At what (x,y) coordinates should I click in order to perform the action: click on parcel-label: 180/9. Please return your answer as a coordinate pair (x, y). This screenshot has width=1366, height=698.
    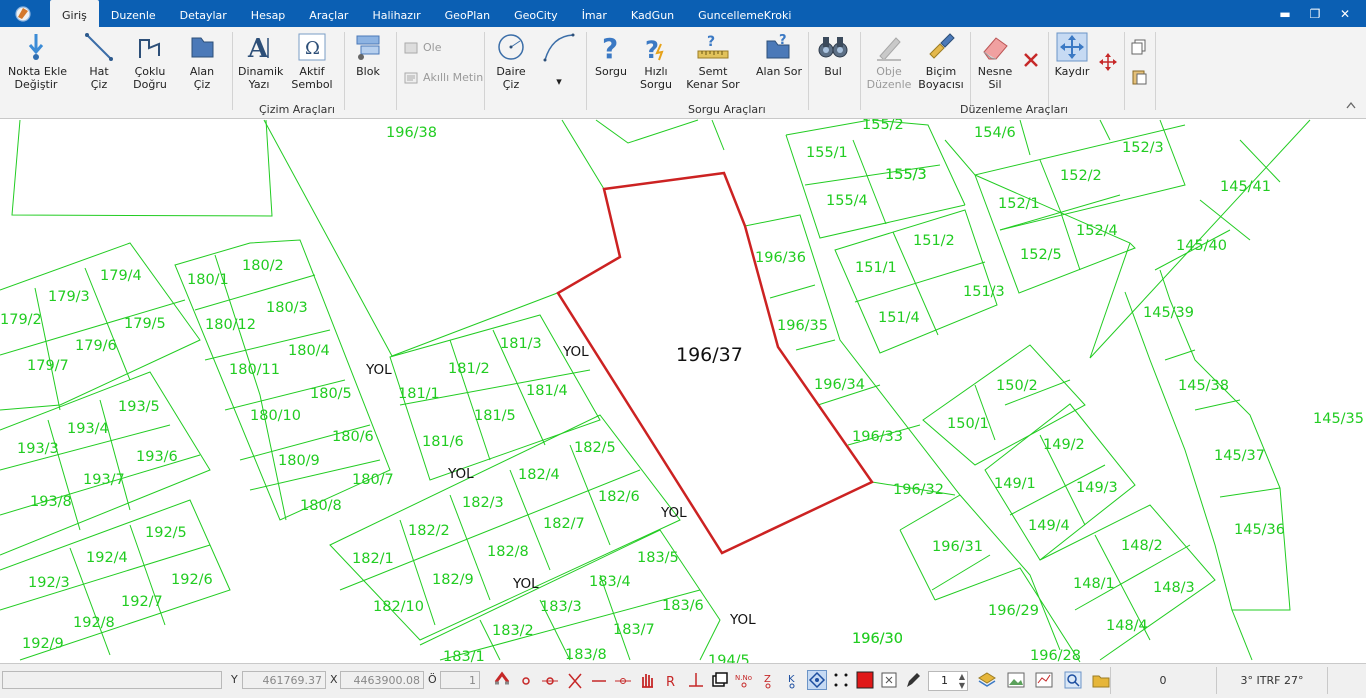
    Looking at the image, I should click on (299, 461).